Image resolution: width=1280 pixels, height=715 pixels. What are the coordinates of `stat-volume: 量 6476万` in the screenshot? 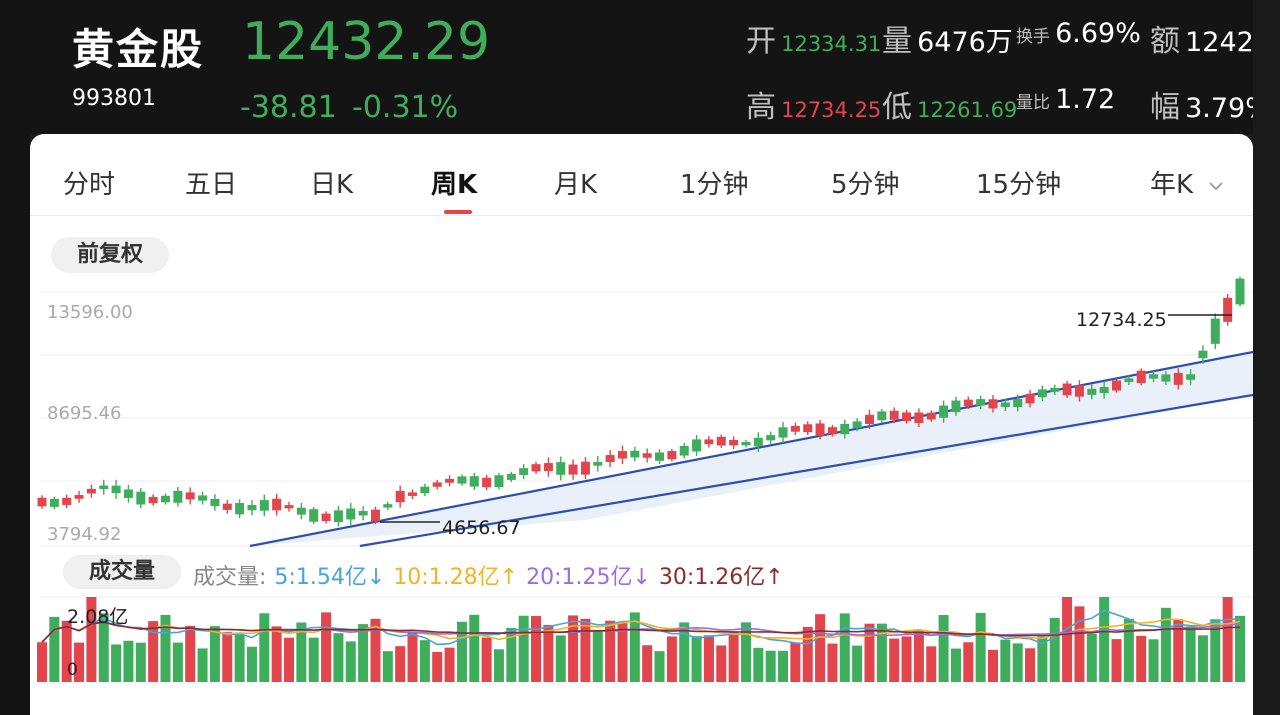 It's located at (947, 38).